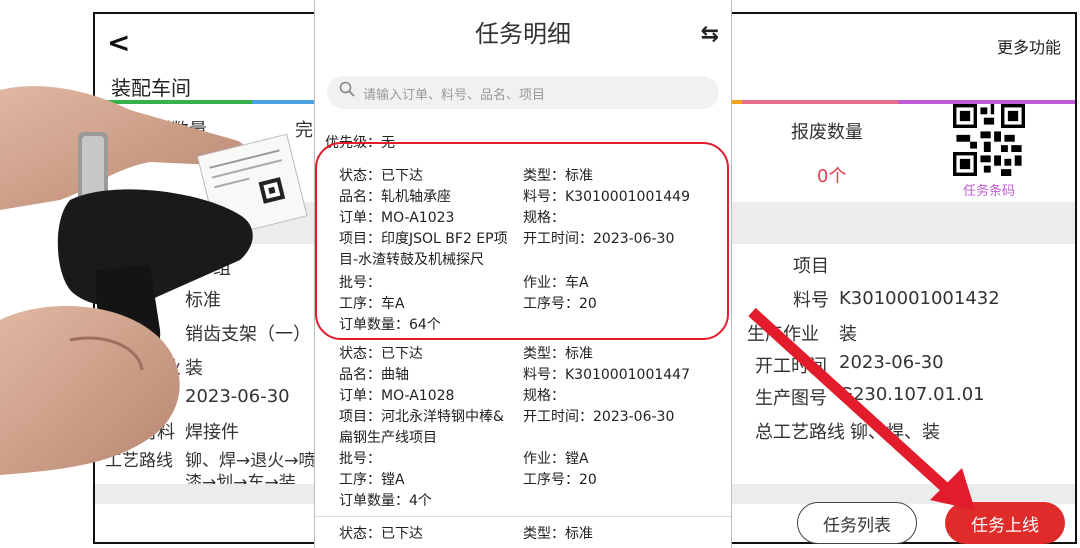 The width and height of the screenshot is (1080, 548). Describe the element at coordinates (556, 459) in the screenshot. I see `card-job: 作业：镗A` at that location.